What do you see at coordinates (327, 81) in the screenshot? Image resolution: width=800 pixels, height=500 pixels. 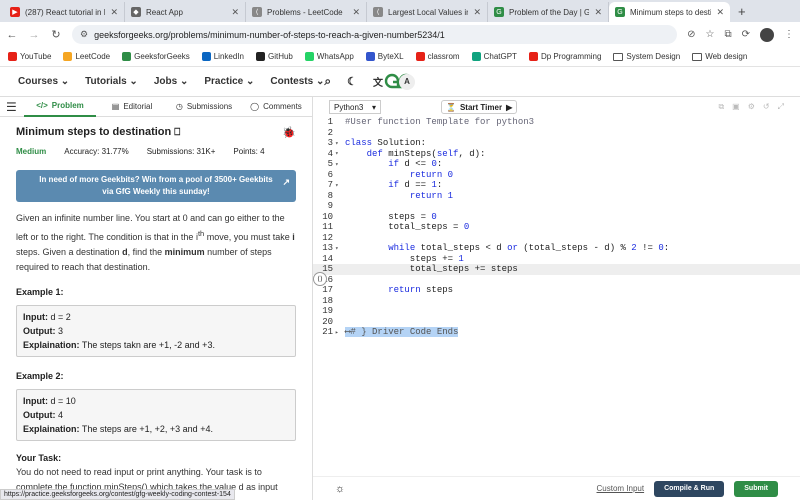 I see `search-icon: ⌕` at bounding box center [327, 81].